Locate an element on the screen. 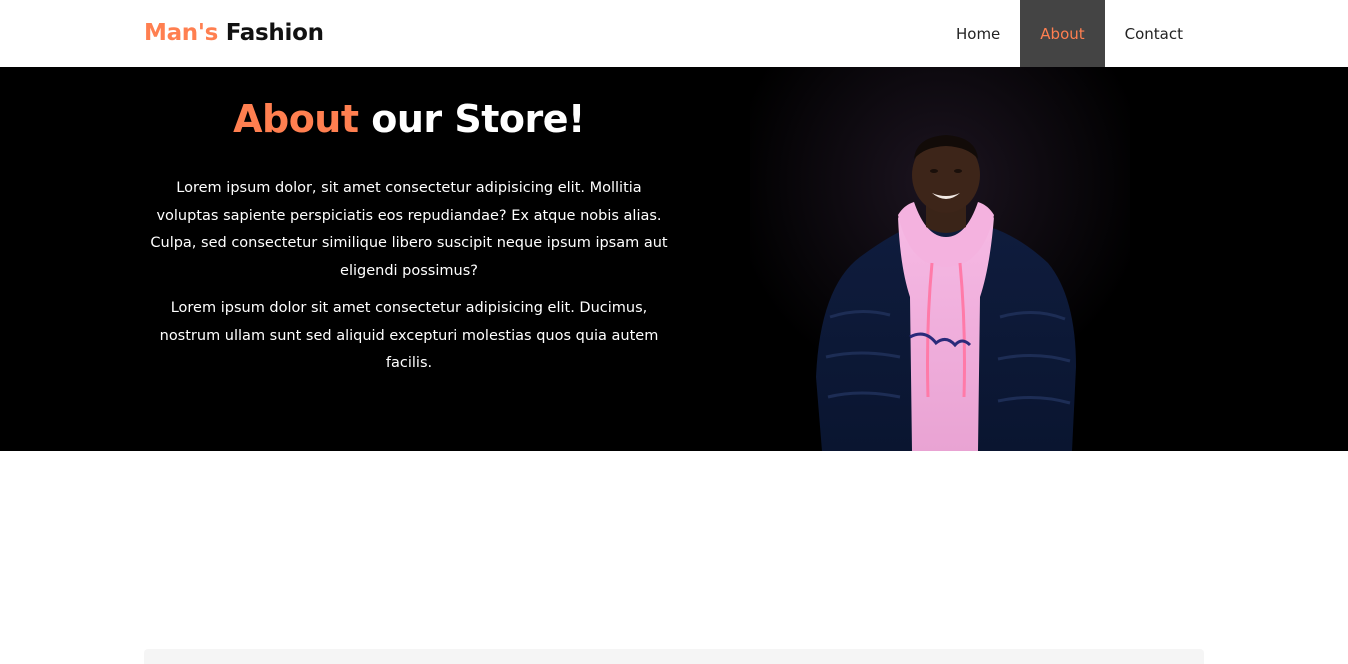 The image size is (1348, 664). hero-title-rest: our Store! is located at coordinates (478, 119).